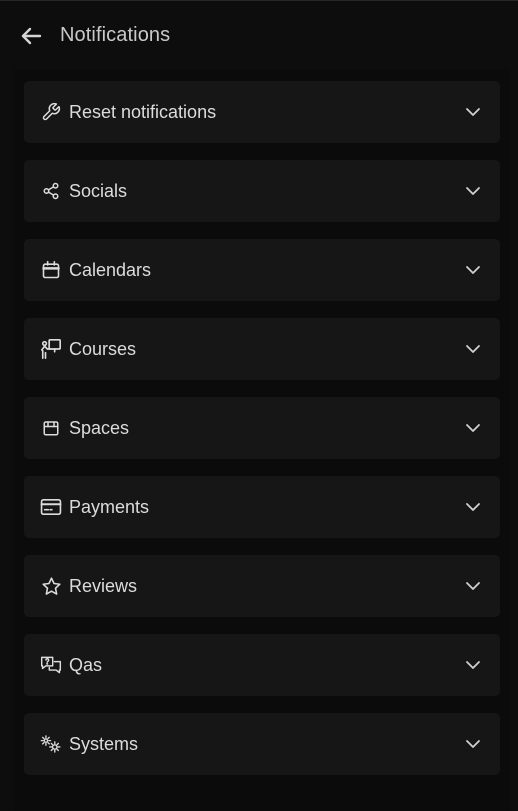 The width and height of the screenshot is (518, 811). What do you see at coordinates (262, 349) in the screenshot?
I see `category-courses: Courses` at bounding box center [262, 349].